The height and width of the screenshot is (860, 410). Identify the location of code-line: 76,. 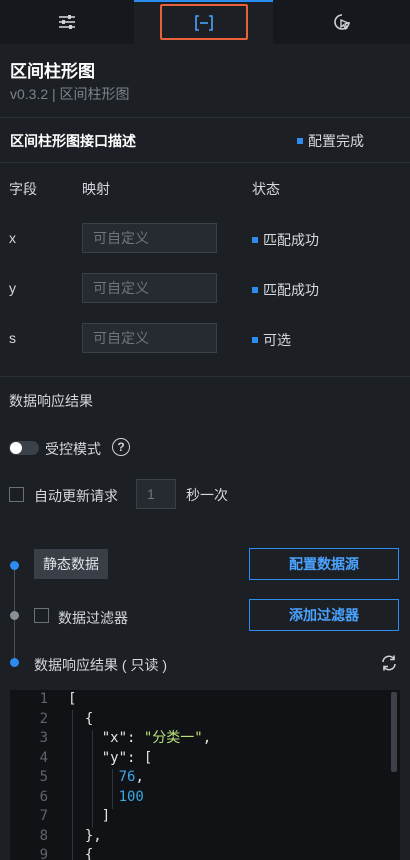
(139, 778).